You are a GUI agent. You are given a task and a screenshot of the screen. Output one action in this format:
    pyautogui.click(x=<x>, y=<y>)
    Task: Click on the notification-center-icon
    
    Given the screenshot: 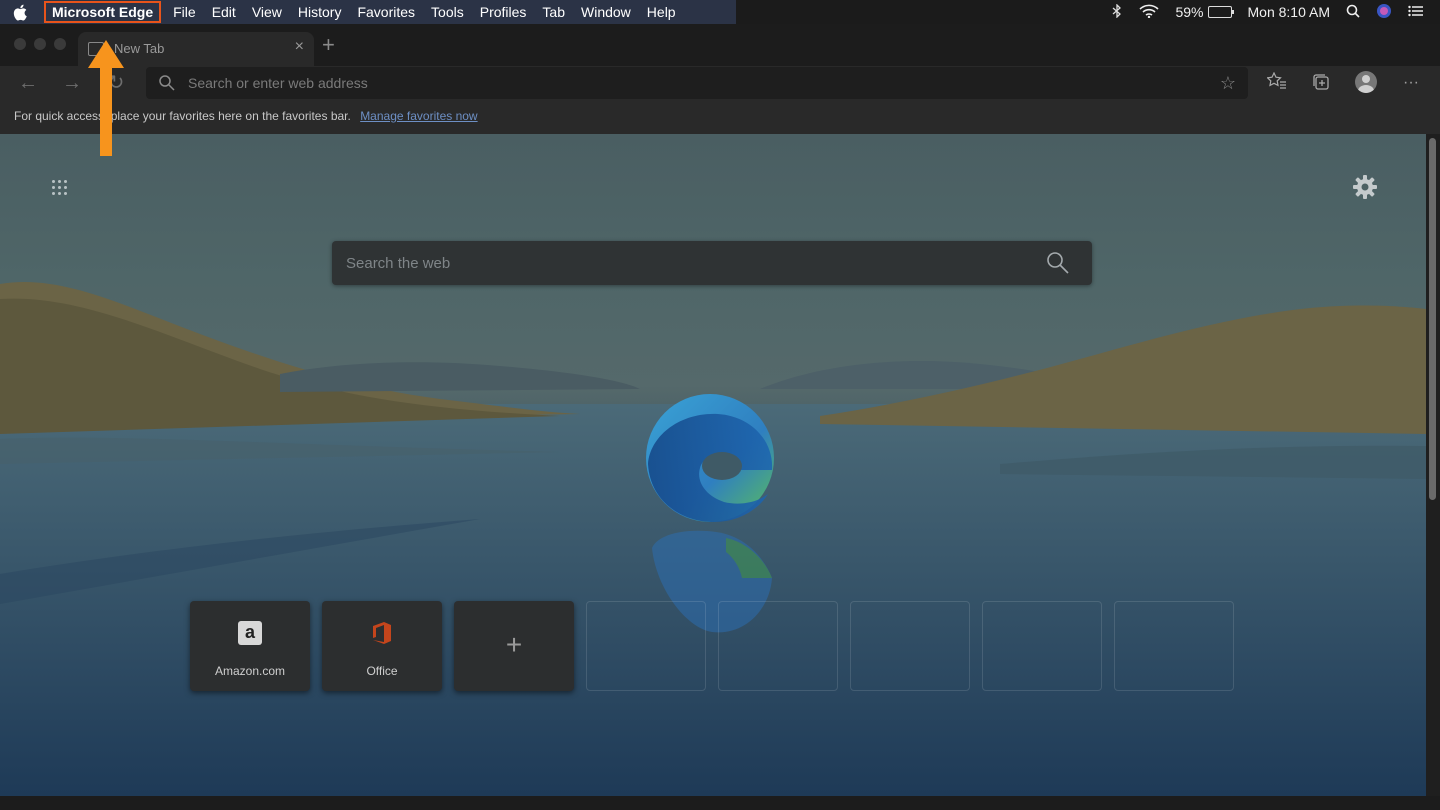 What is the action you would take?
    pyautogui.click(x=1416, y=12)
    